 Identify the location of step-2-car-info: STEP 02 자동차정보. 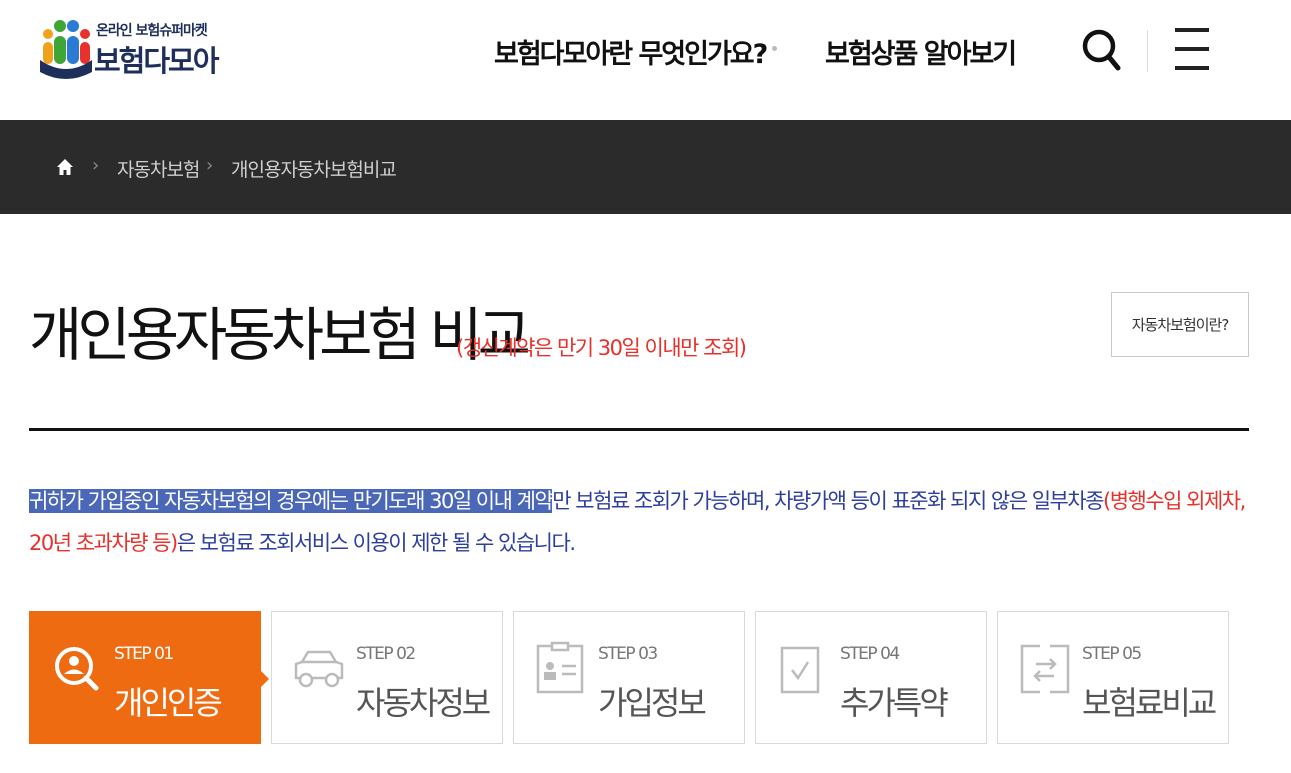
(387, 677).